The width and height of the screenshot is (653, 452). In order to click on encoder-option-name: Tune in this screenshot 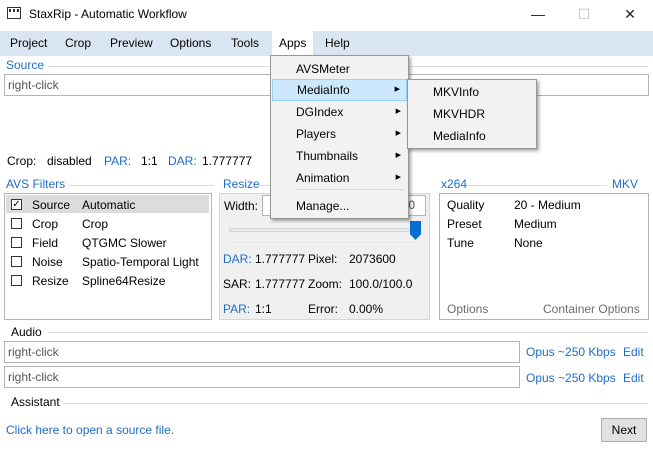, I will do `click(460, 243)`.